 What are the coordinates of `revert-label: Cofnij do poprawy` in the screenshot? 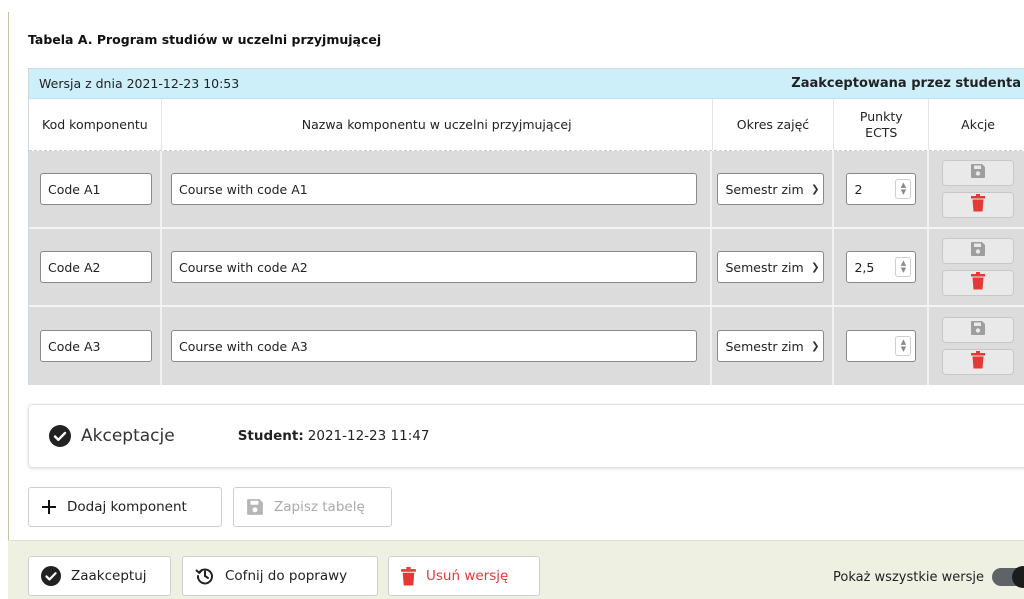 It's located at (286, 576).